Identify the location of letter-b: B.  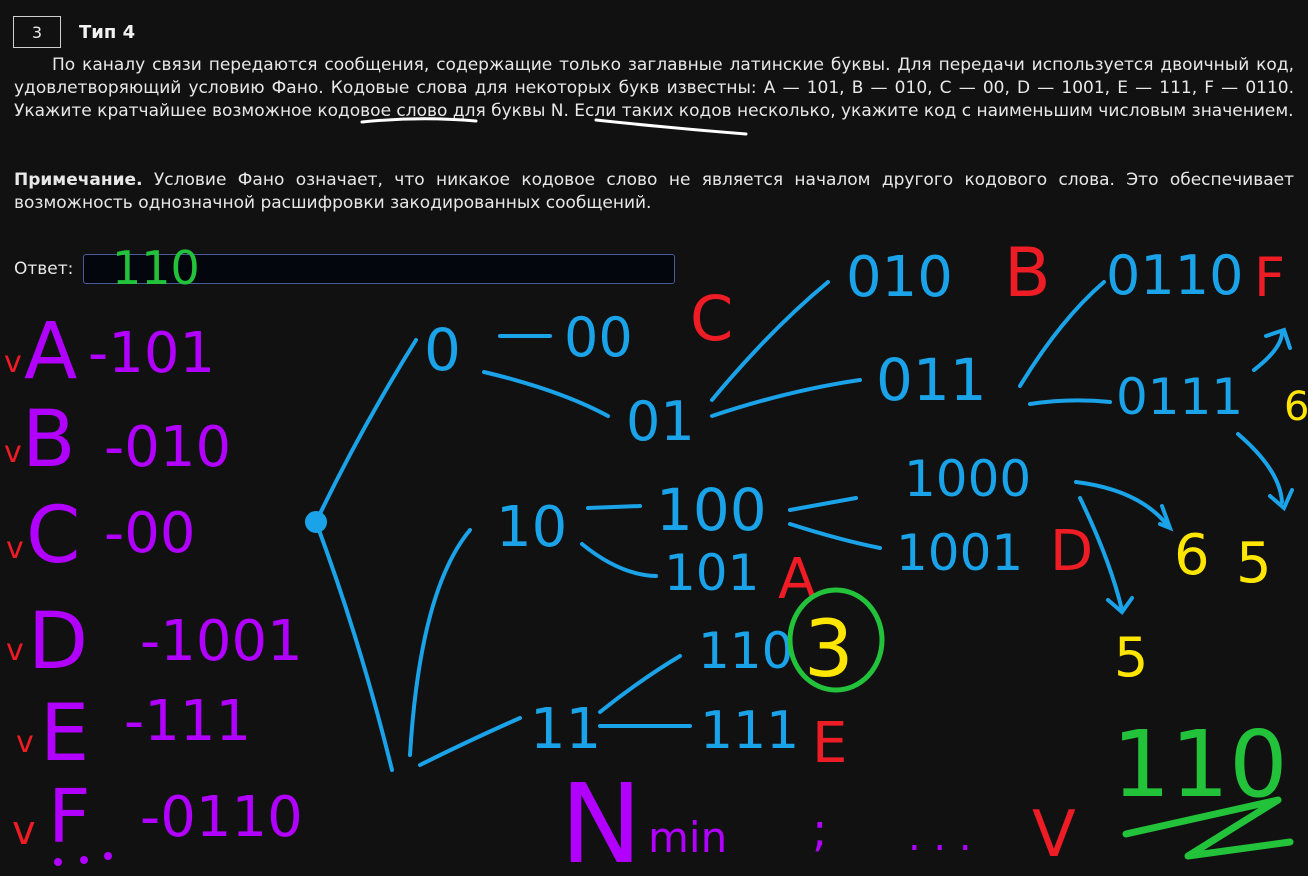
(49, 440).